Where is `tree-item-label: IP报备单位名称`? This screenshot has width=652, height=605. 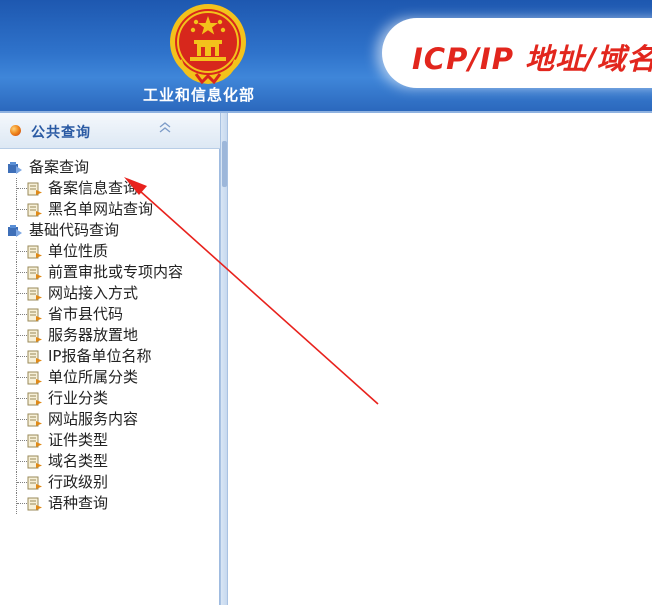
tree-item-label: IP报备单位名称 is located at coordinates (100, 356).